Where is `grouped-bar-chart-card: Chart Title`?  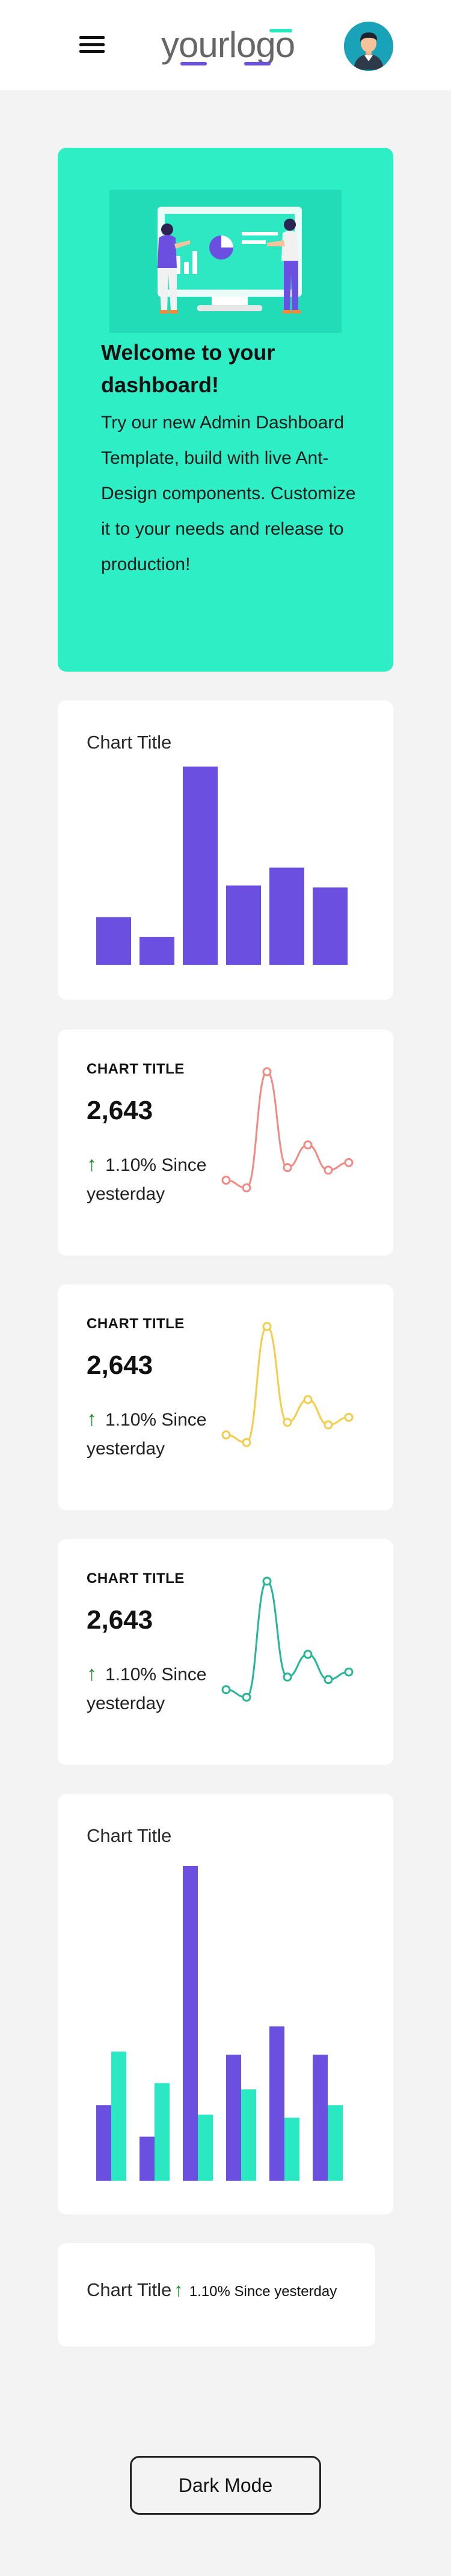 grouped-bar-chart-card: Chart Title is located at coordinates (226, 2004).